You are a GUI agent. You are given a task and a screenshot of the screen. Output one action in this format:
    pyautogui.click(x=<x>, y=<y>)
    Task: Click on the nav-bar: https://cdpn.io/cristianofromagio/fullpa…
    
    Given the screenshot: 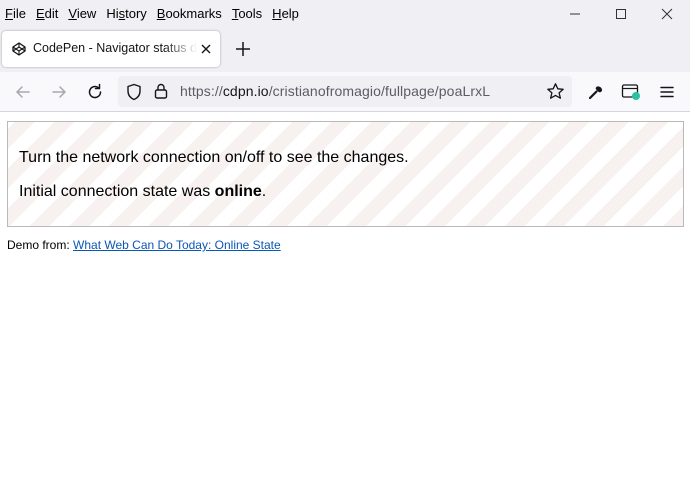 What is the action you would take?
    pyautogui.click(x=345, y=92)
    